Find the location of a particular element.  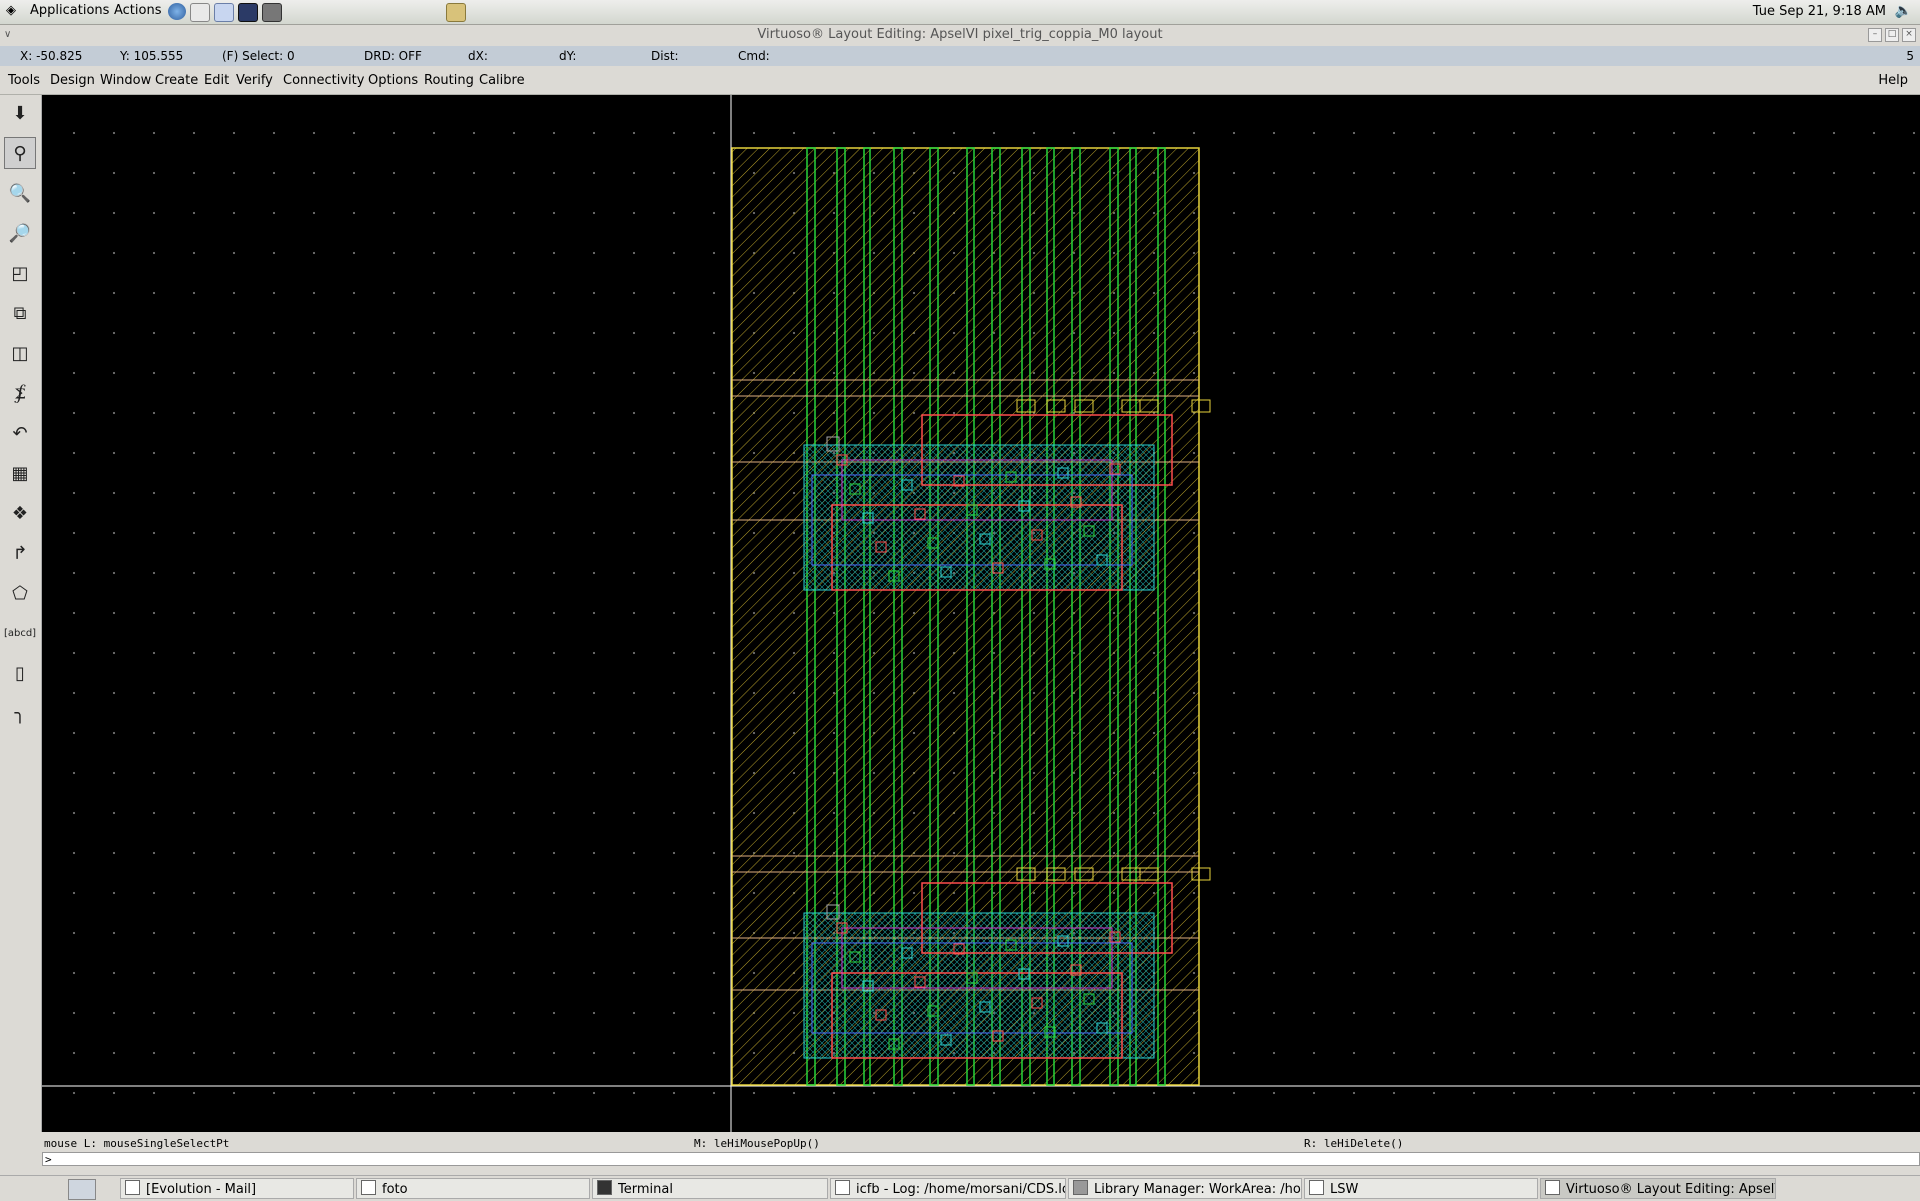

tool-palette: ⬇ ⚲ 🔍 🔎 ◰ ⧉ ◫ ⨋ ↶ ▦ ❖ ↱ ⬠ [abcd] ▯ ╮ is located at coordinates (21, 613).